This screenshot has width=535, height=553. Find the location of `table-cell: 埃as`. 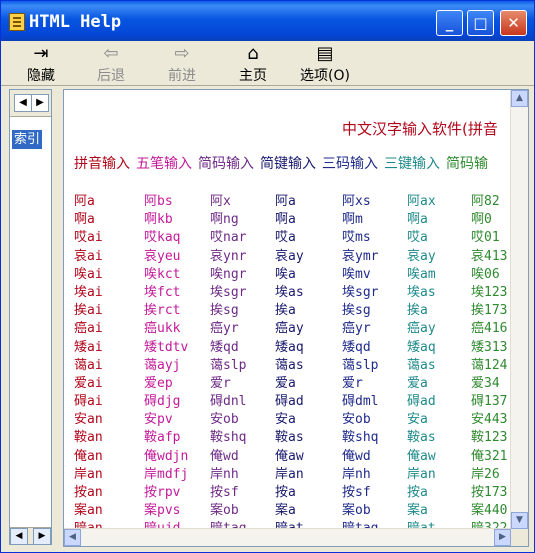

table-cell: 埃as is located at coordinates (421, 292).